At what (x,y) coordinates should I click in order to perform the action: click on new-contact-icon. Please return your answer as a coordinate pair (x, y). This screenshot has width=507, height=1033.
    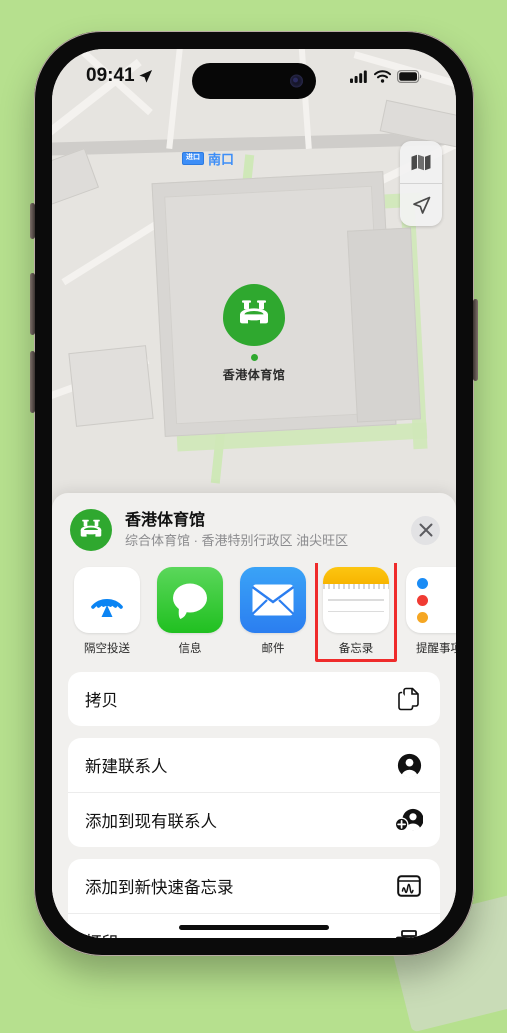
    Looking at the image, I should click on (409, 765).